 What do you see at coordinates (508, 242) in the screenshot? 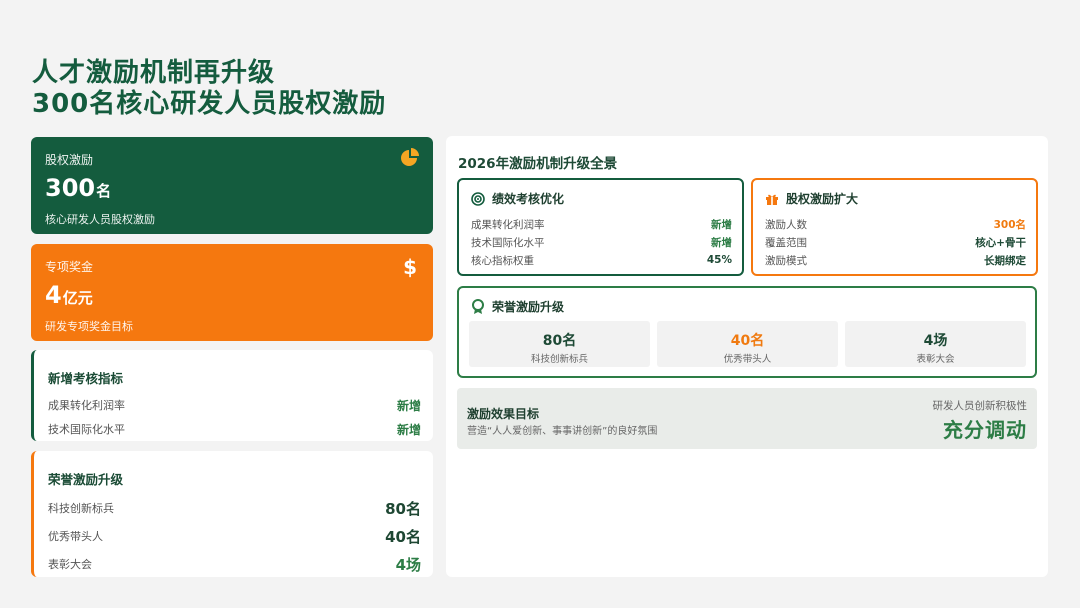
I see `perf-row-label: 技术国际化水平` at bounding box center [508, 242].